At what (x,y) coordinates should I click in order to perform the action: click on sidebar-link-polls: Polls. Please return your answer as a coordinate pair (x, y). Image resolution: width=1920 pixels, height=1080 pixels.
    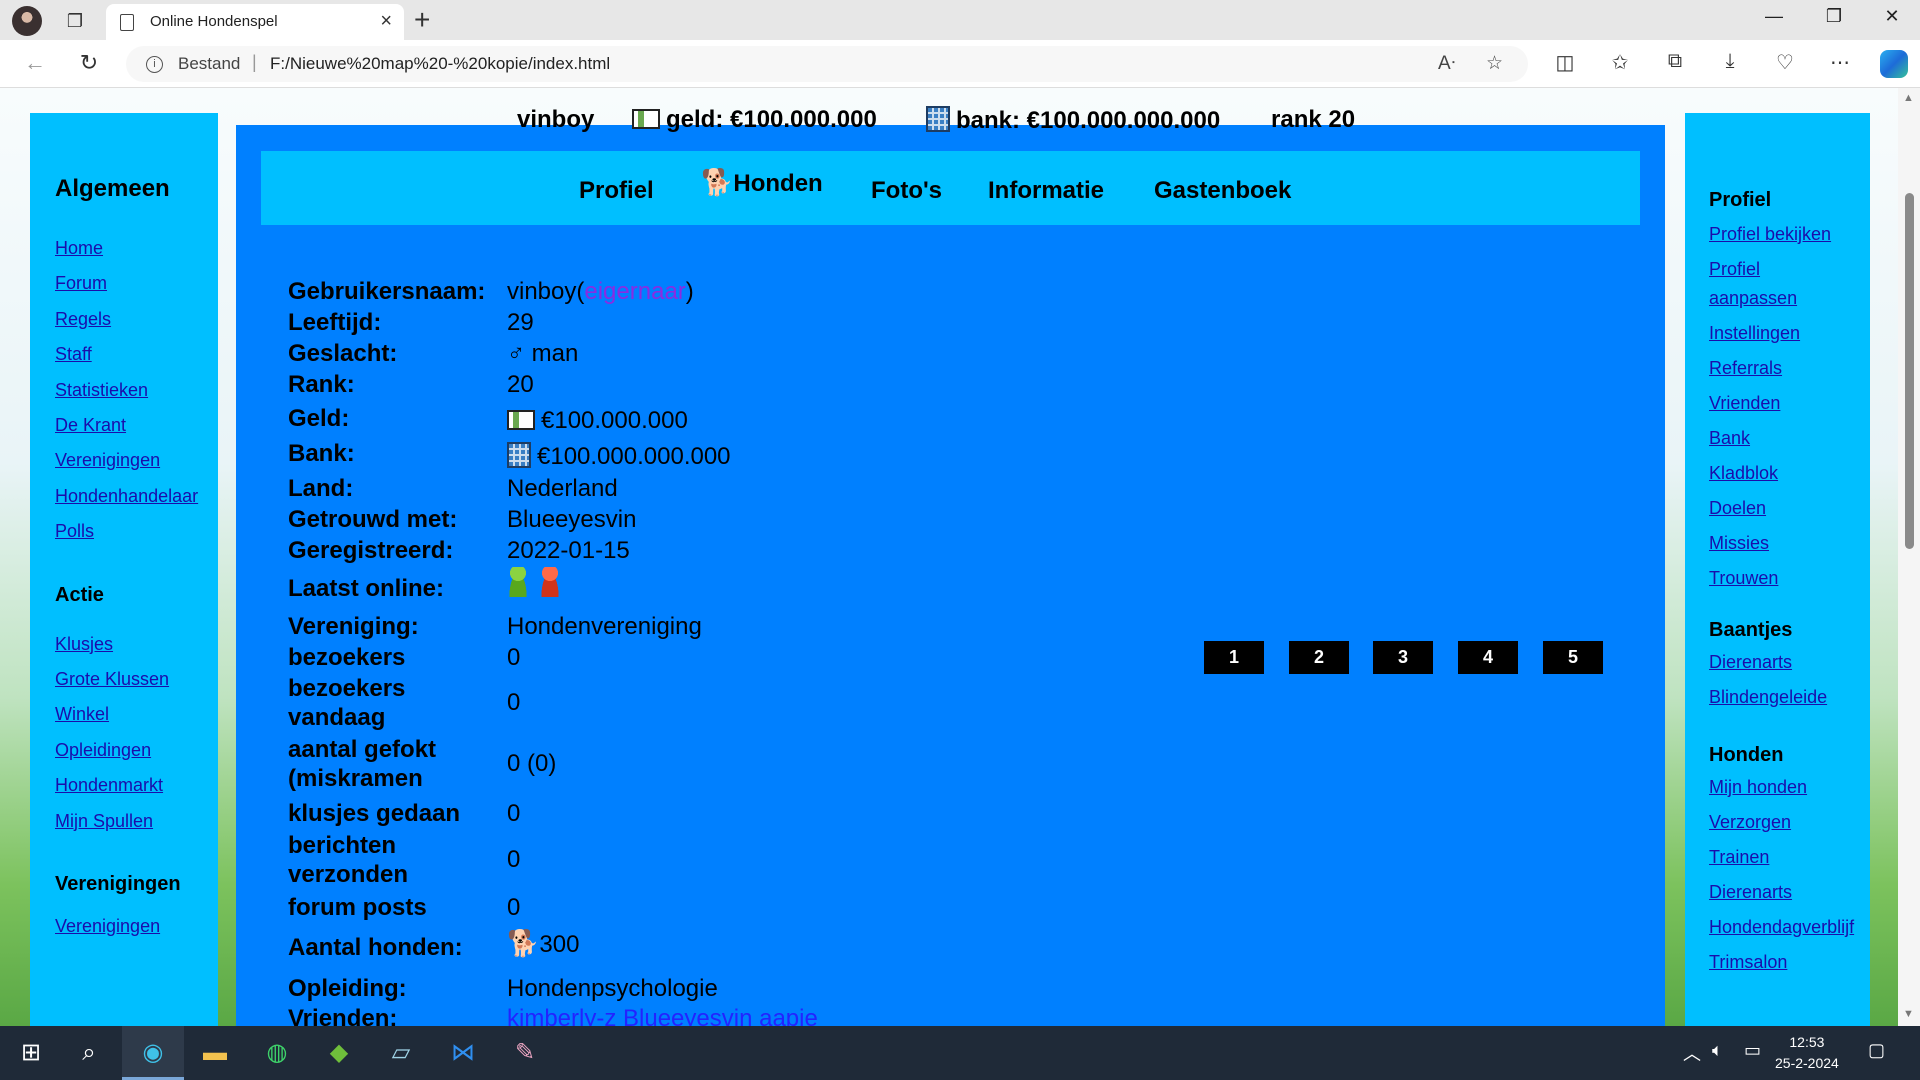
    Looking at the image, I should click on (136, 531).